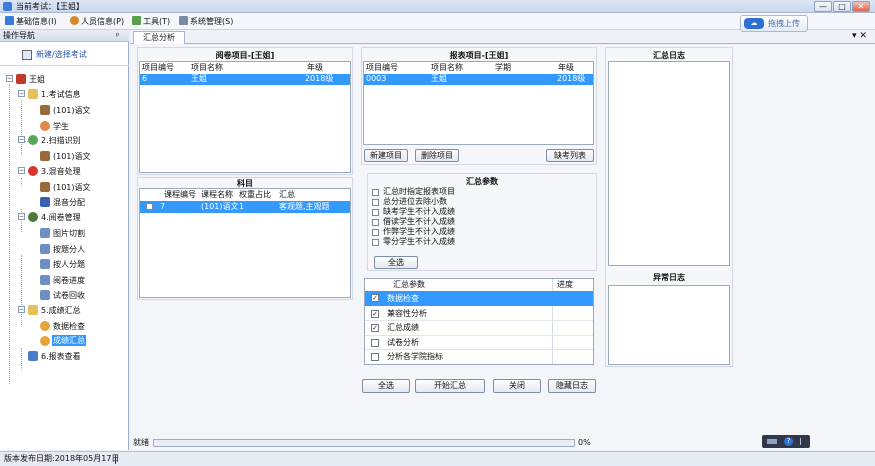 The height and width of the screenshot is (466, 875). What do you see at coordinates (437, 458) in the screenshot?
I see `bottom-bar: 版本发布日期:2018年05月17日` at bounding box center [437, 458].